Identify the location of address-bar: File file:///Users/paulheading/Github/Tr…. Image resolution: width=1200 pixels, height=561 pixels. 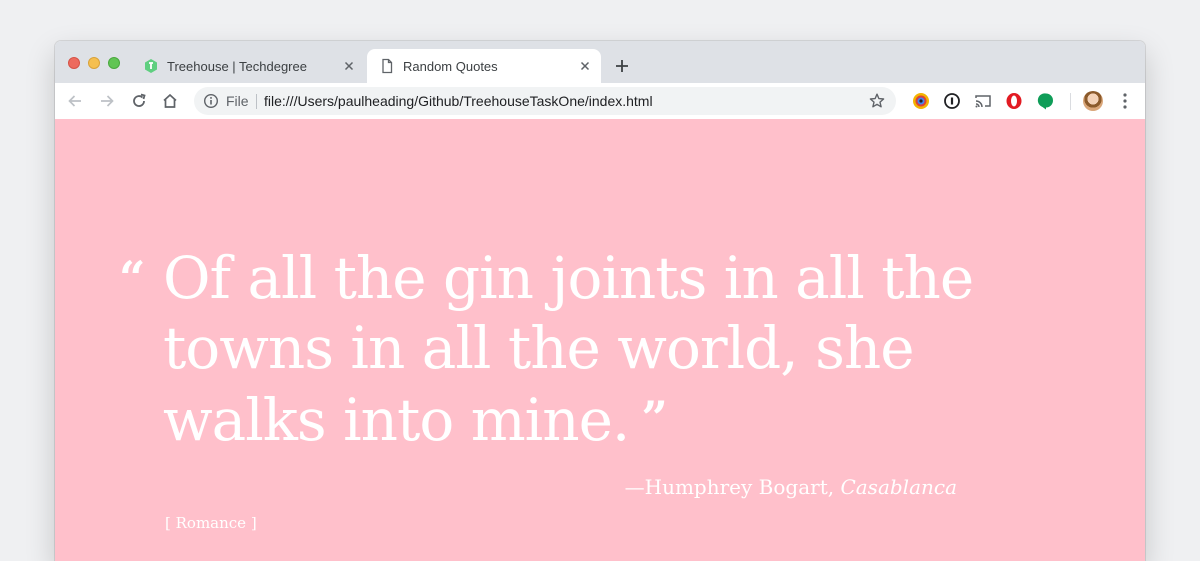
(545, 101).